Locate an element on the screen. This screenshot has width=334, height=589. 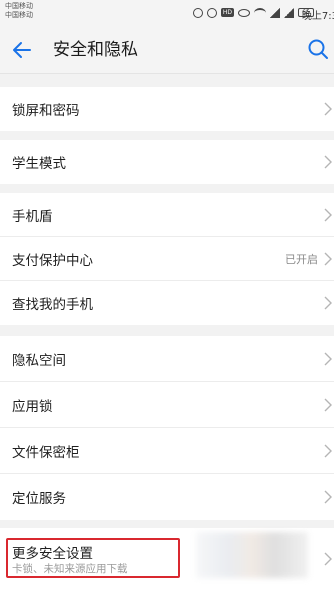
list-item-payment-protection: 支付保护中心 已开启 is located at coordinates (167, 259).